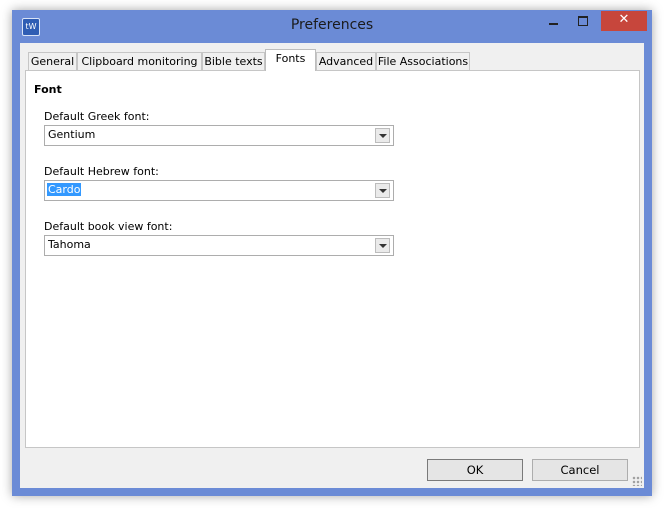 The height and width of the screenshot is (515, 672). Describe the element at coordinates (64, 189) in the screenshot. I see `hebrew-font-value: Cardo` at that location.